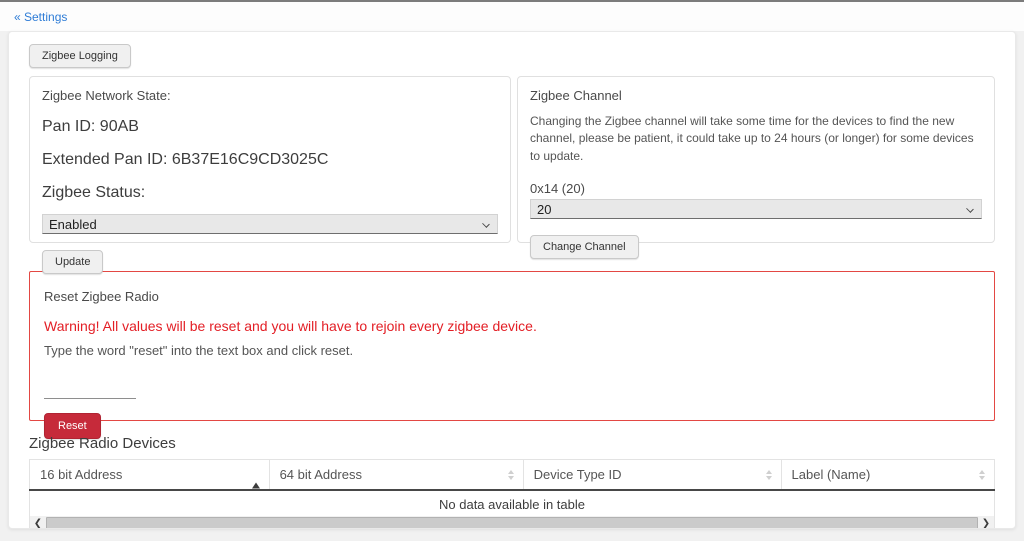  Describe the element at coordinates (756, 209) in the screenshot. I see `channel-select: 20` at that location.